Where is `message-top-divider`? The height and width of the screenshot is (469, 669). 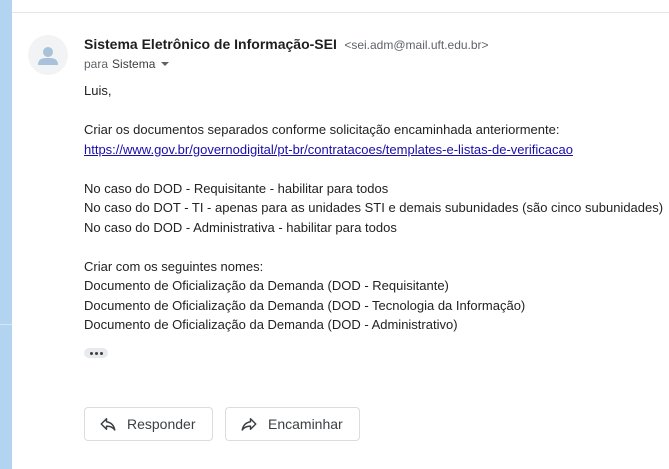
message-top-divider is located at coordinates (340, 12).